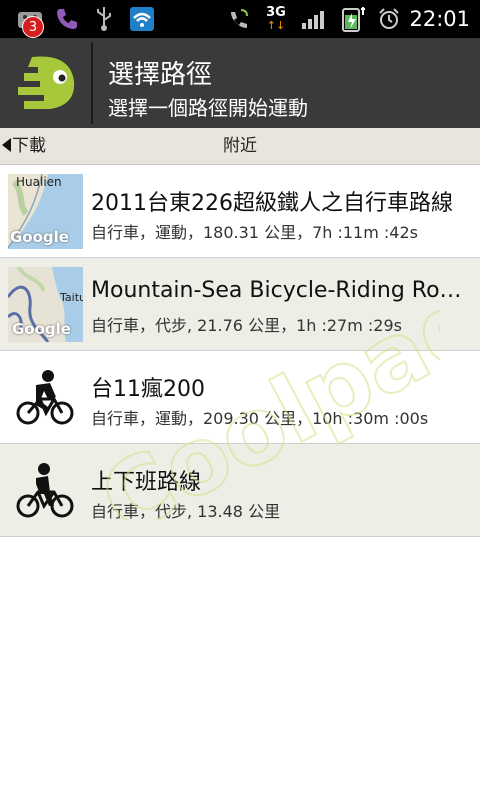 This screenshot has width=480, height=800. What do you see at coordinates (254, 232) in the screenshot?
I see `route-details: 自行車，運動，180.31 公里，7h :11m :42s` at bounding box center [254, 232].